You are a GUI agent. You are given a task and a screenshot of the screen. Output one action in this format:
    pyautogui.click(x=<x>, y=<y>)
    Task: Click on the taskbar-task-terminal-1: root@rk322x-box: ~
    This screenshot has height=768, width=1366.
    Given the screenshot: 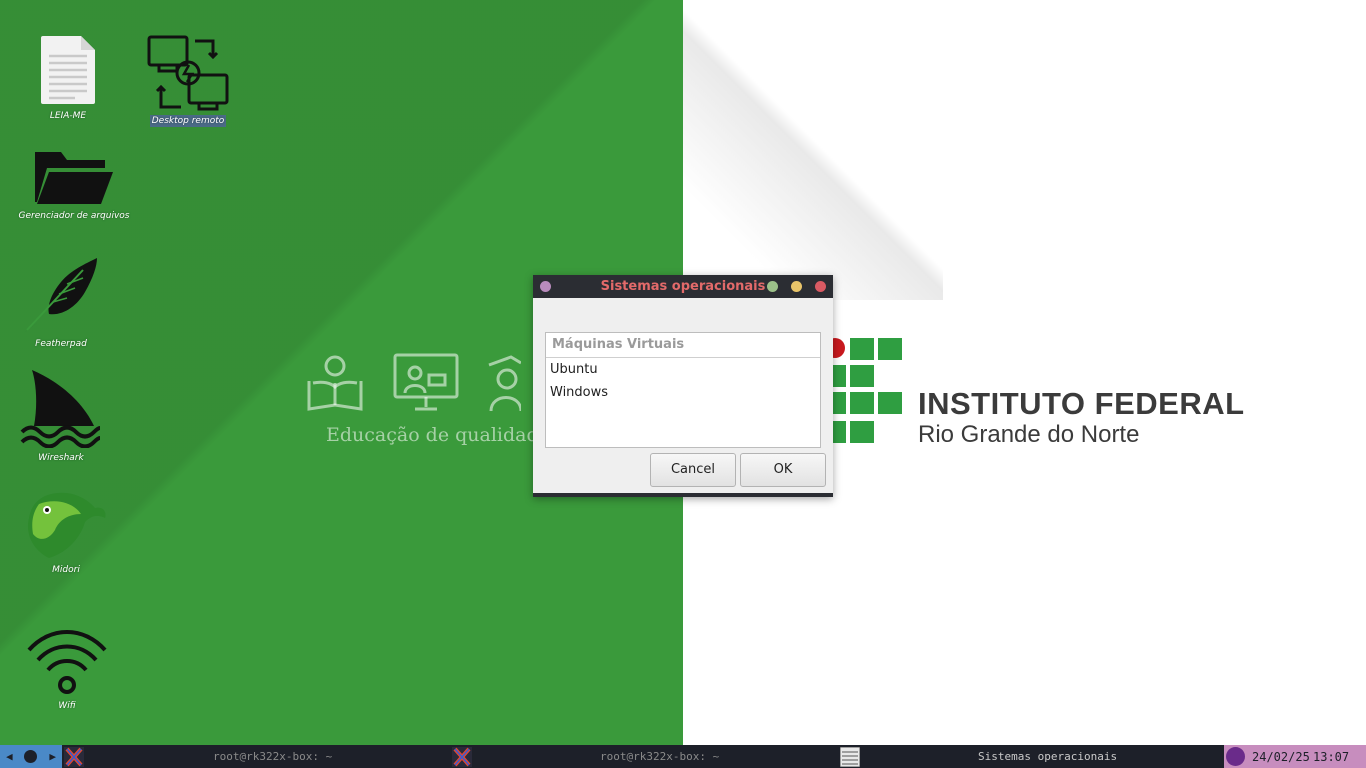 What is the action you would take?
    pyautogui.click(x=256, y=756)
    